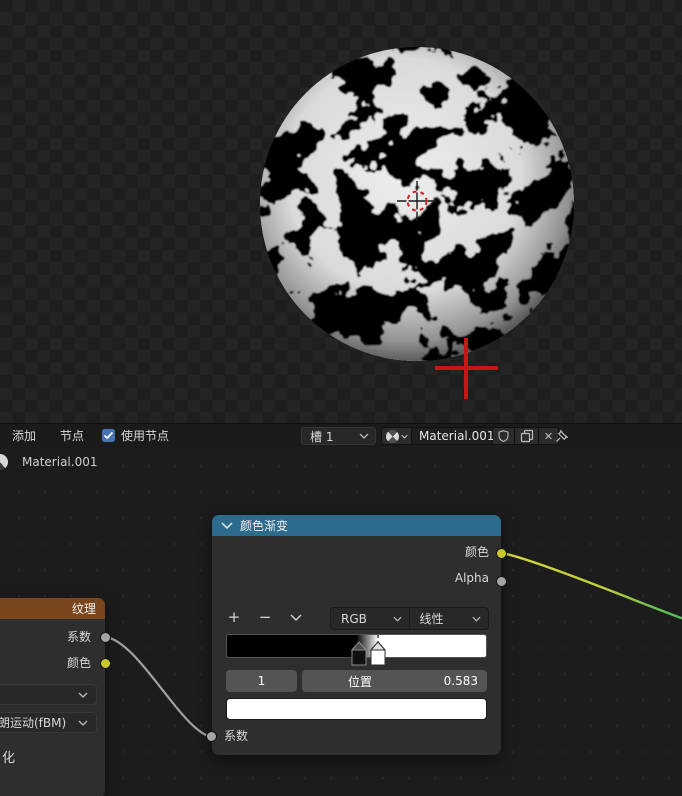 Image resolution: width=682 pixels, height=796 pixels. What do you see at coordinates (264, 526) in the screenshot?
I see `node-title: 颜色渐变` at bounding box center [264, 526].